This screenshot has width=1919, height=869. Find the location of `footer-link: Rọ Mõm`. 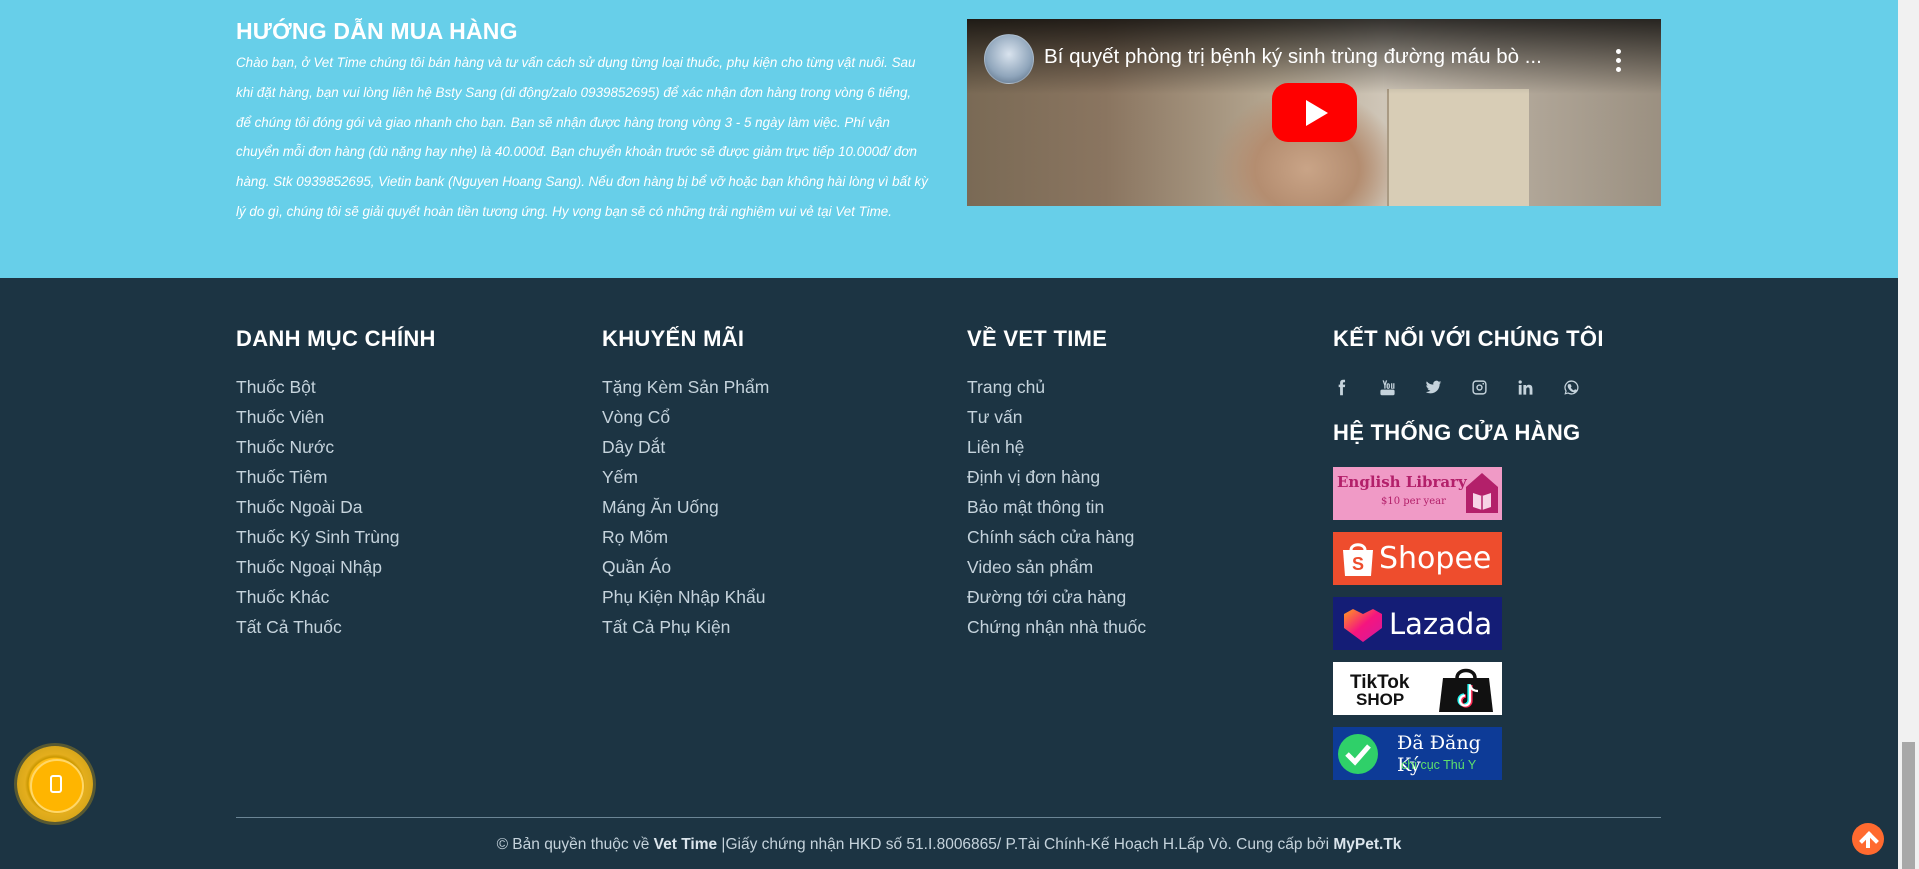

footer-link: Rọ Mõm is located at coordinates (685, 541).